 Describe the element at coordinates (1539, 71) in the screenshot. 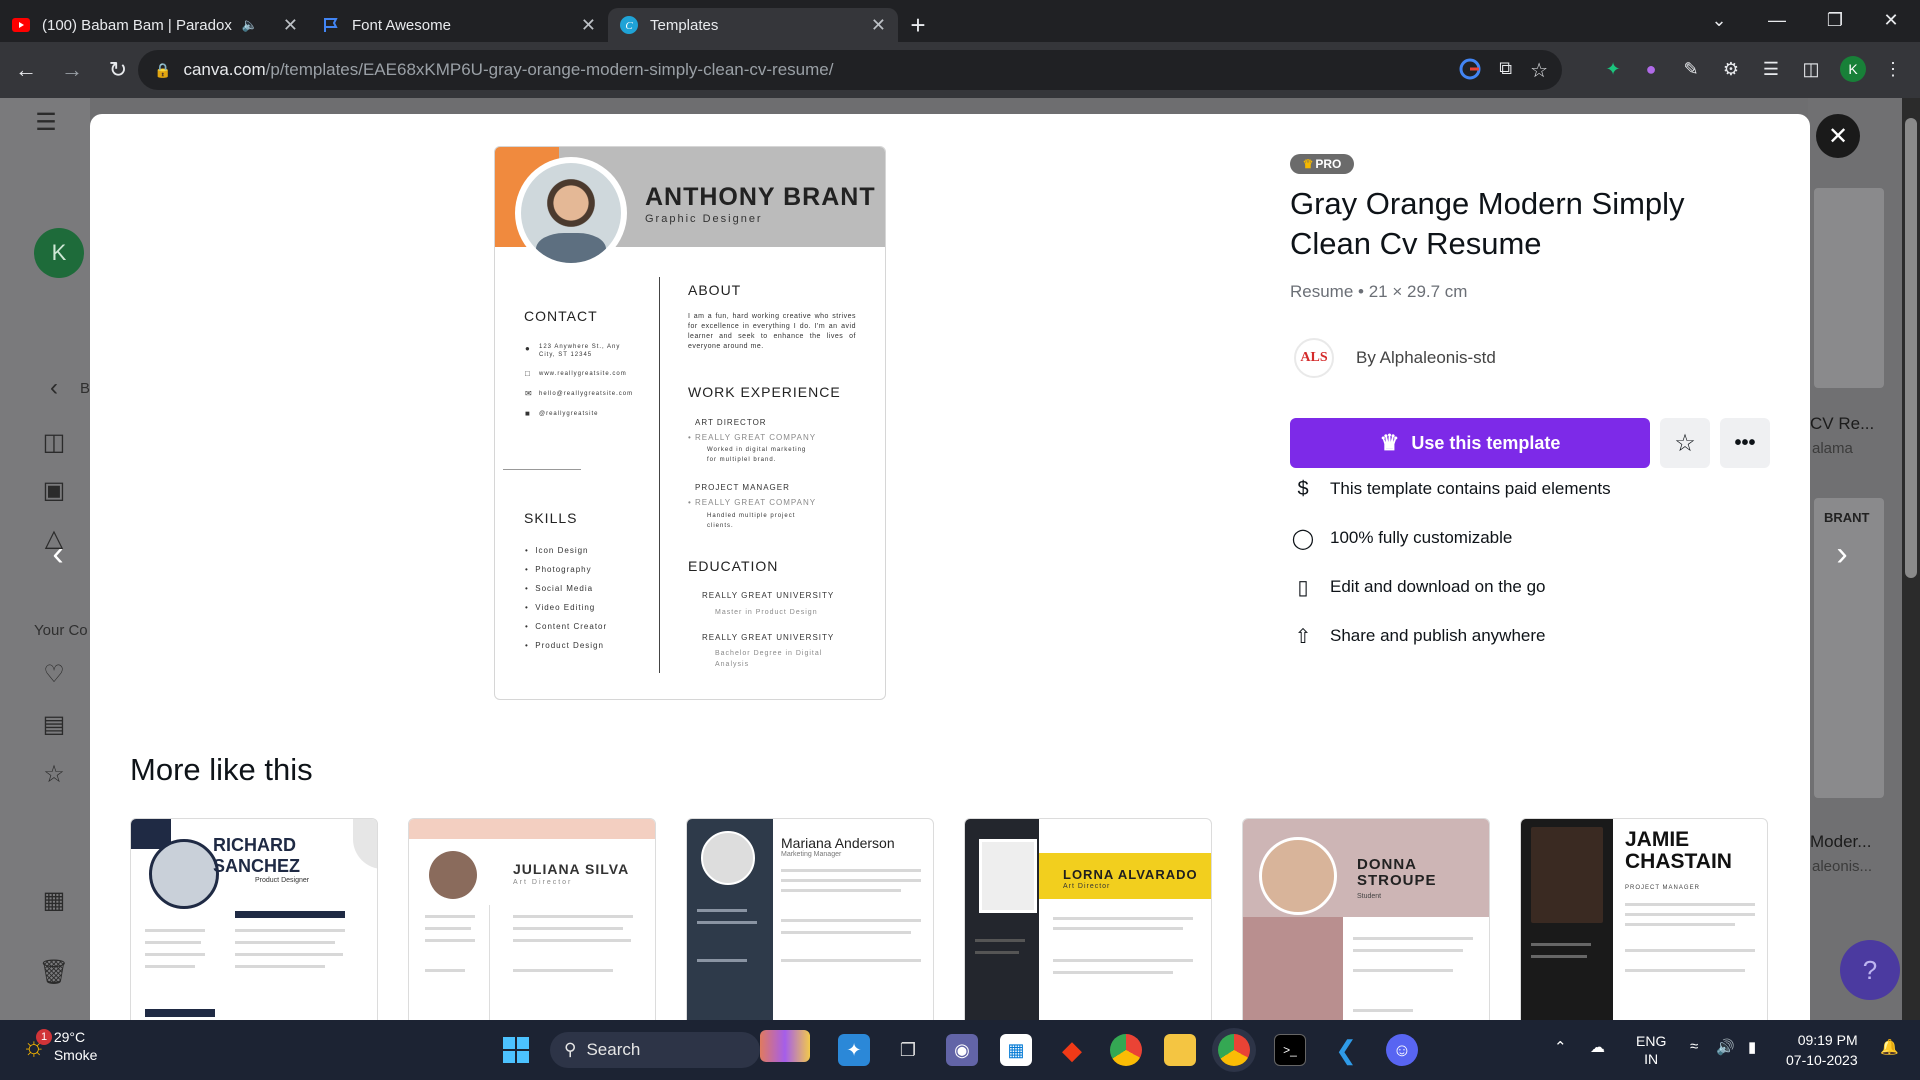

I see `bookmark-star-icon: ☆` at that location.